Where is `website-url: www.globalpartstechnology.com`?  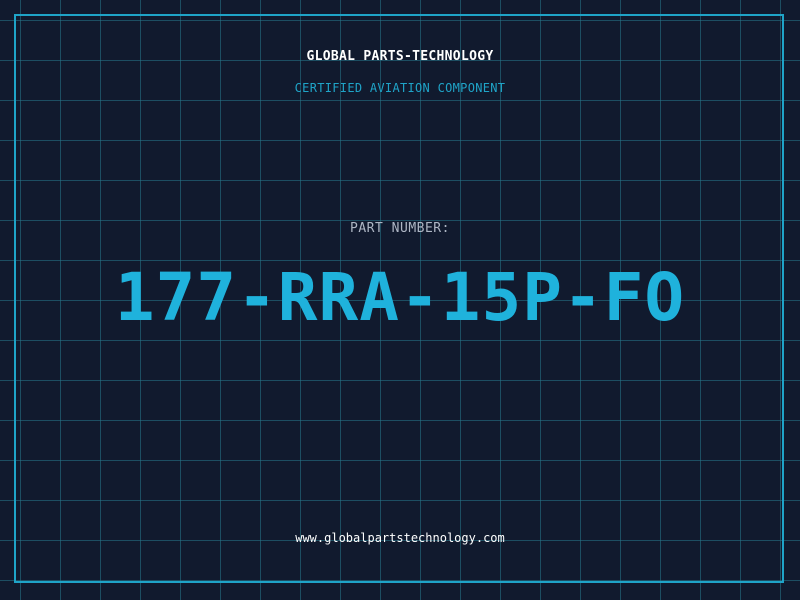
website-url: www.globalpartstechnology.com is located at coordinates (400, 538).